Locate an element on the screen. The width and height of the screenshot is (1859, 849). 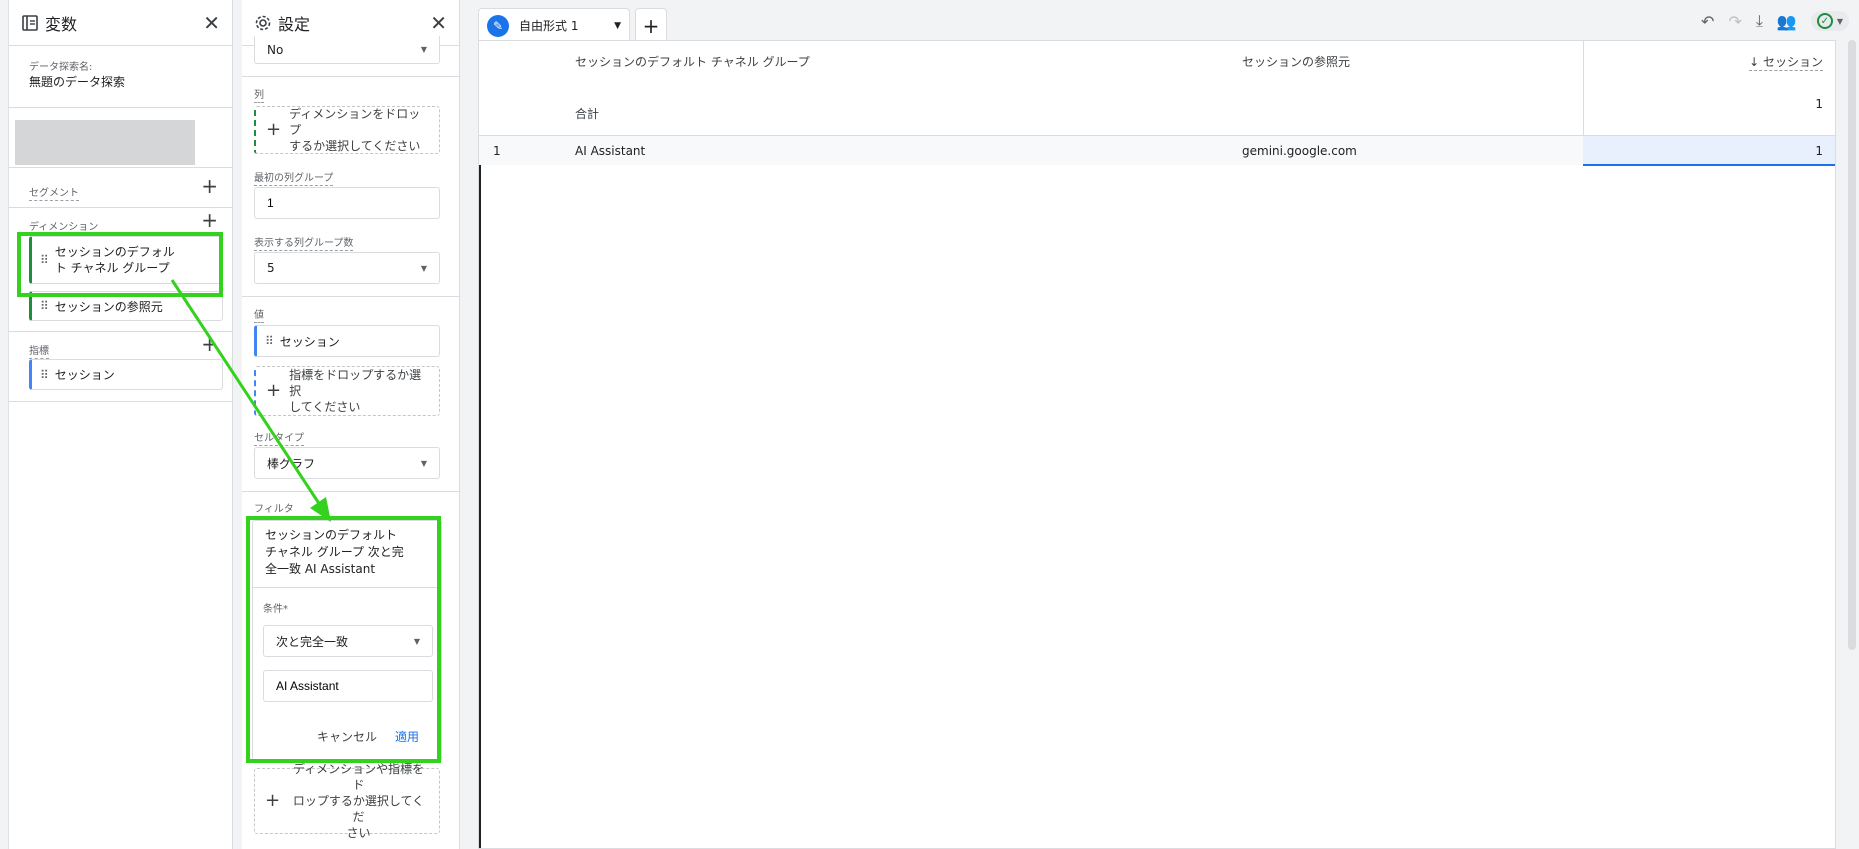
values-dropzone-line2: してください is located at coordinates (325, 407).